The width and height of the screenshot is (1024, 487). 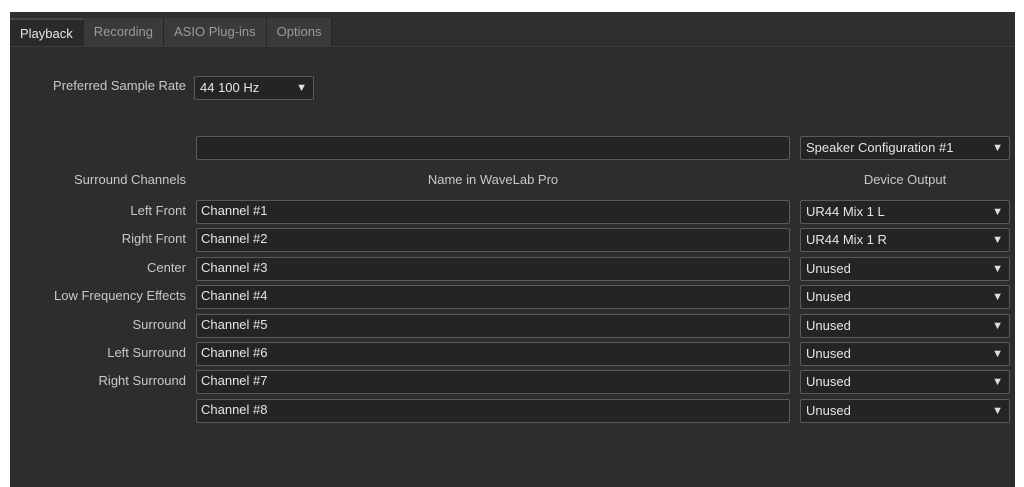 What do you see at coordinates (845, 211) in the screenshot?
I see `device-output-value: UR44 Mix 1 L` at bounding box center [845, 211].